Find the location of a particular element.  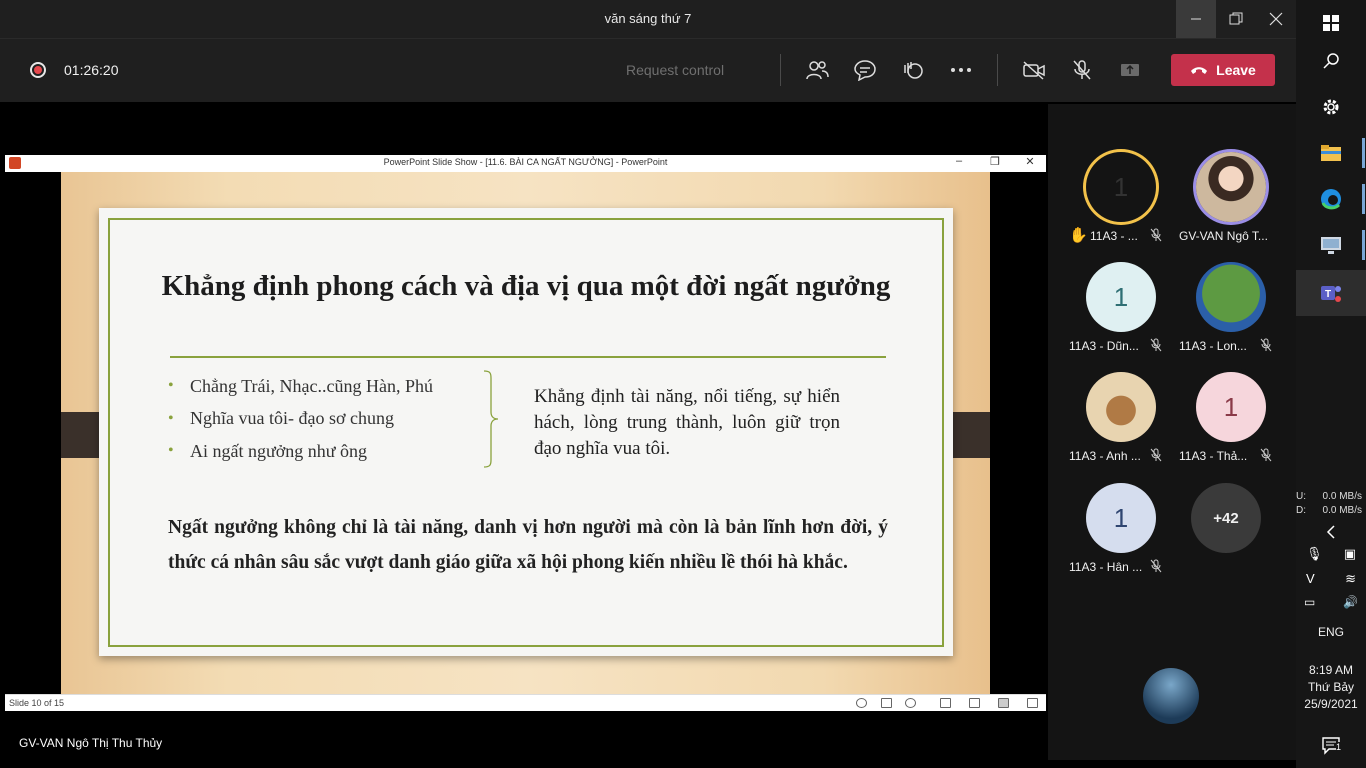

ppt-restore-icon: ❐ is located at coordinates (995, 161).